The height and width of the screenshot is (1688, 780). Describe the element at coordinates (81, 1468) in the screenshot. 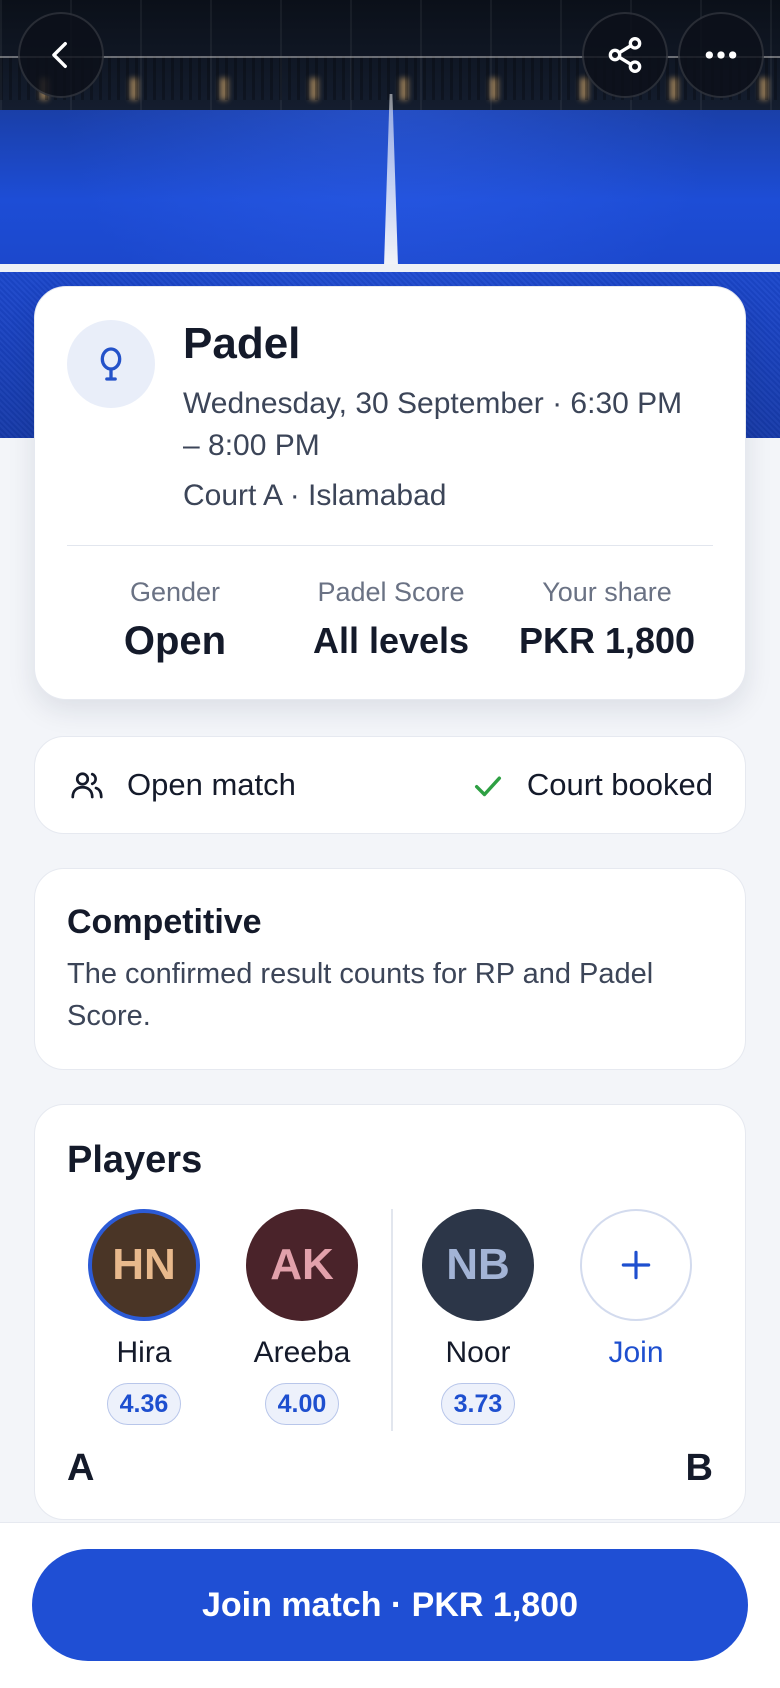

I see `team-a-label: A` at that location.